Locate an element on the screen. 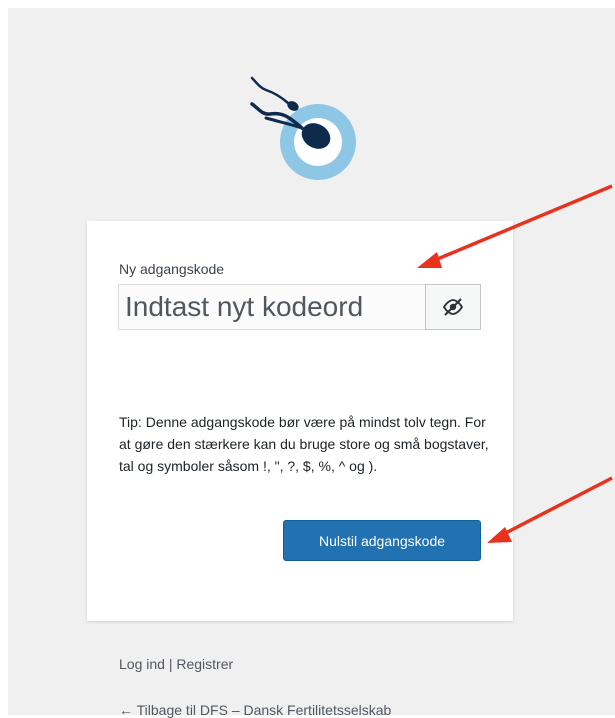 The width and height of the screenshot is (615, 718). site-logo is located at coordinates (300, 132).